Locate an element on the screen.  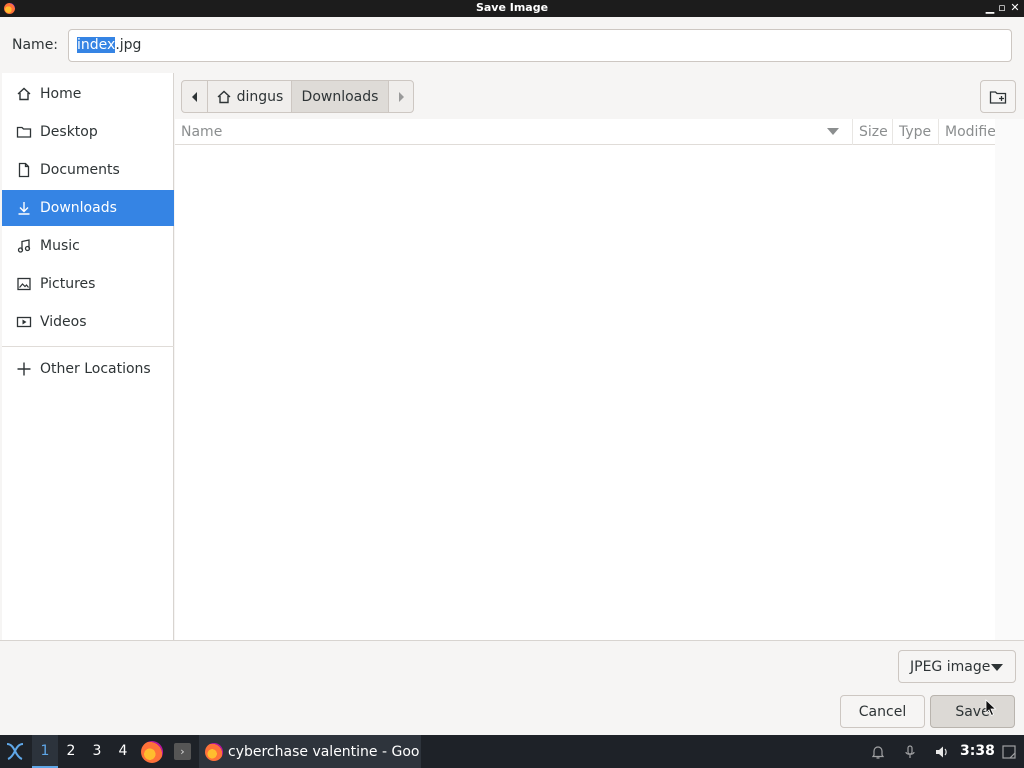
workspace-1: 1 is located at coordinates (45, 751).